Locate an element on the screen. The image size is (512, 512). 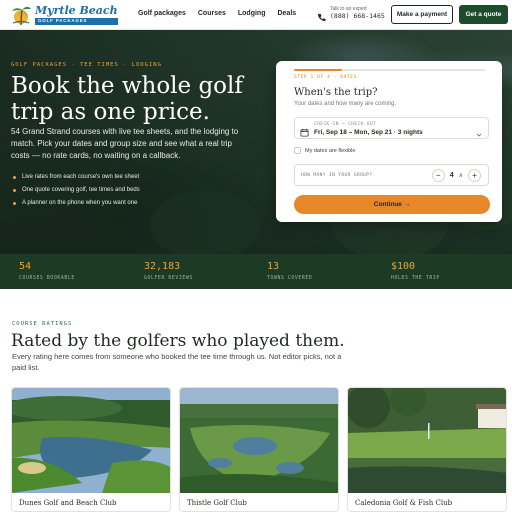
form-subtitle: Your dates and how many are coming. is located at coordinates (345, 104).